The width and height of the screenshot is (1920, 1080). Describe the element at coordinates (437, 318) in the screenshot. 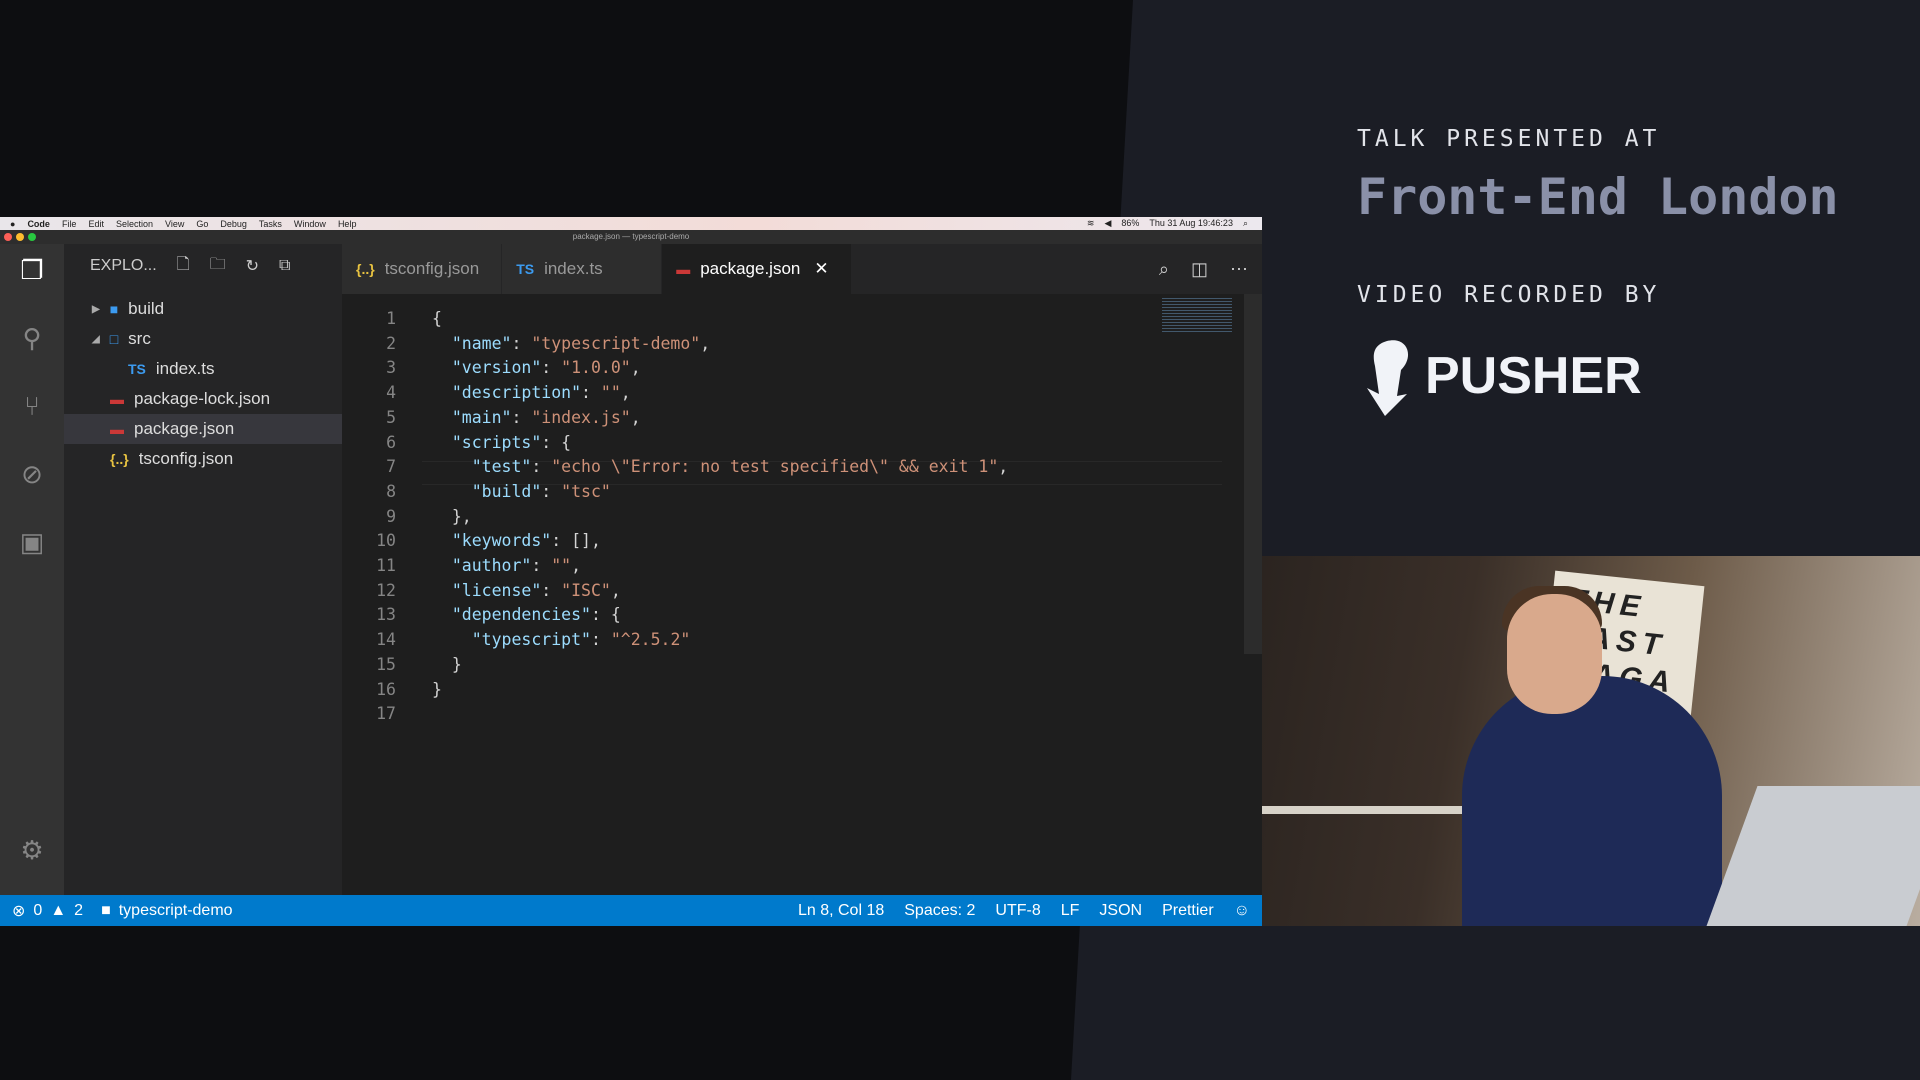

I see `code-line: {` at that location.